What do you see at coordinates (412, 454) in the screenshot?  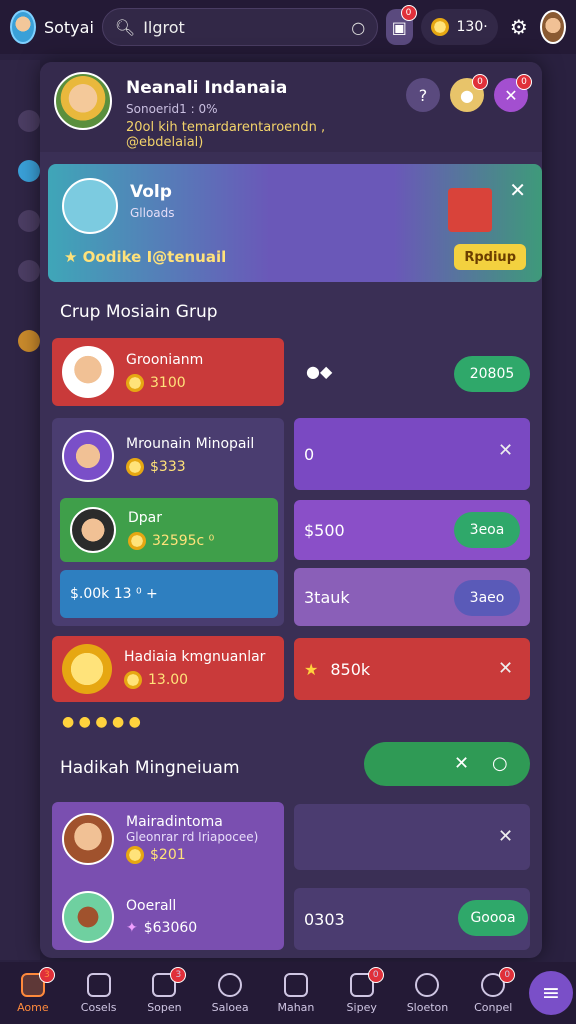 I see `reward-slot-2: 0` at bounding box center [412, 454].